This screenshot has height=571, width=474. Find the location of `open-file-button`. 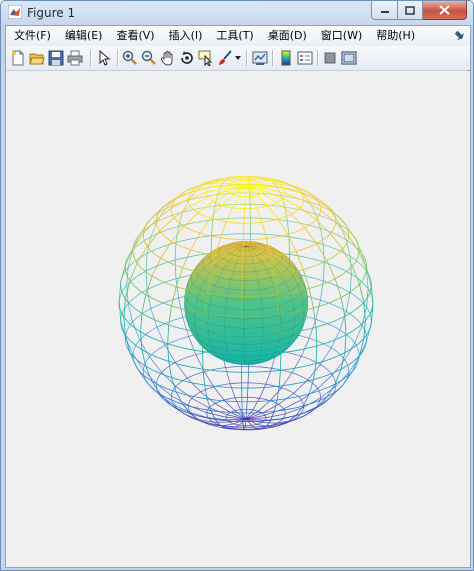

open-file-button is located at coordinates (37, 58).